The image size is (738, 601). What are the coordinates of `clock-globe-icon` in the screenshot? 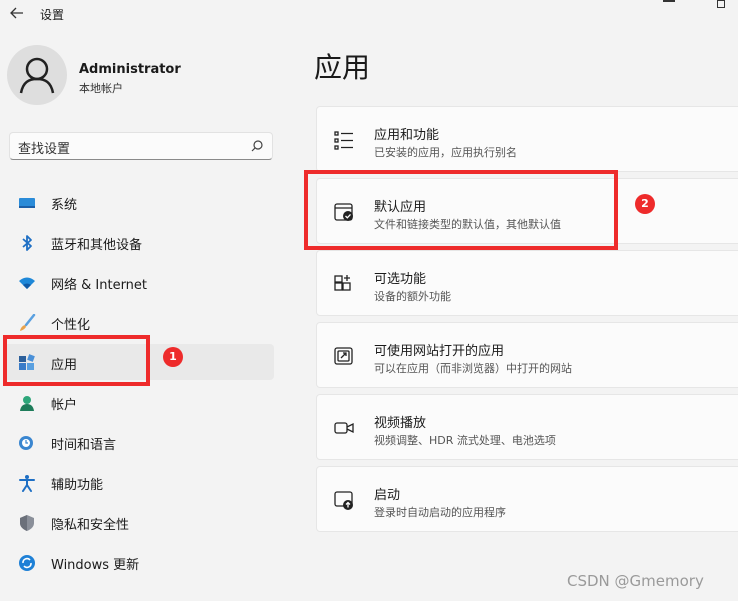 It's located at (26, 443).